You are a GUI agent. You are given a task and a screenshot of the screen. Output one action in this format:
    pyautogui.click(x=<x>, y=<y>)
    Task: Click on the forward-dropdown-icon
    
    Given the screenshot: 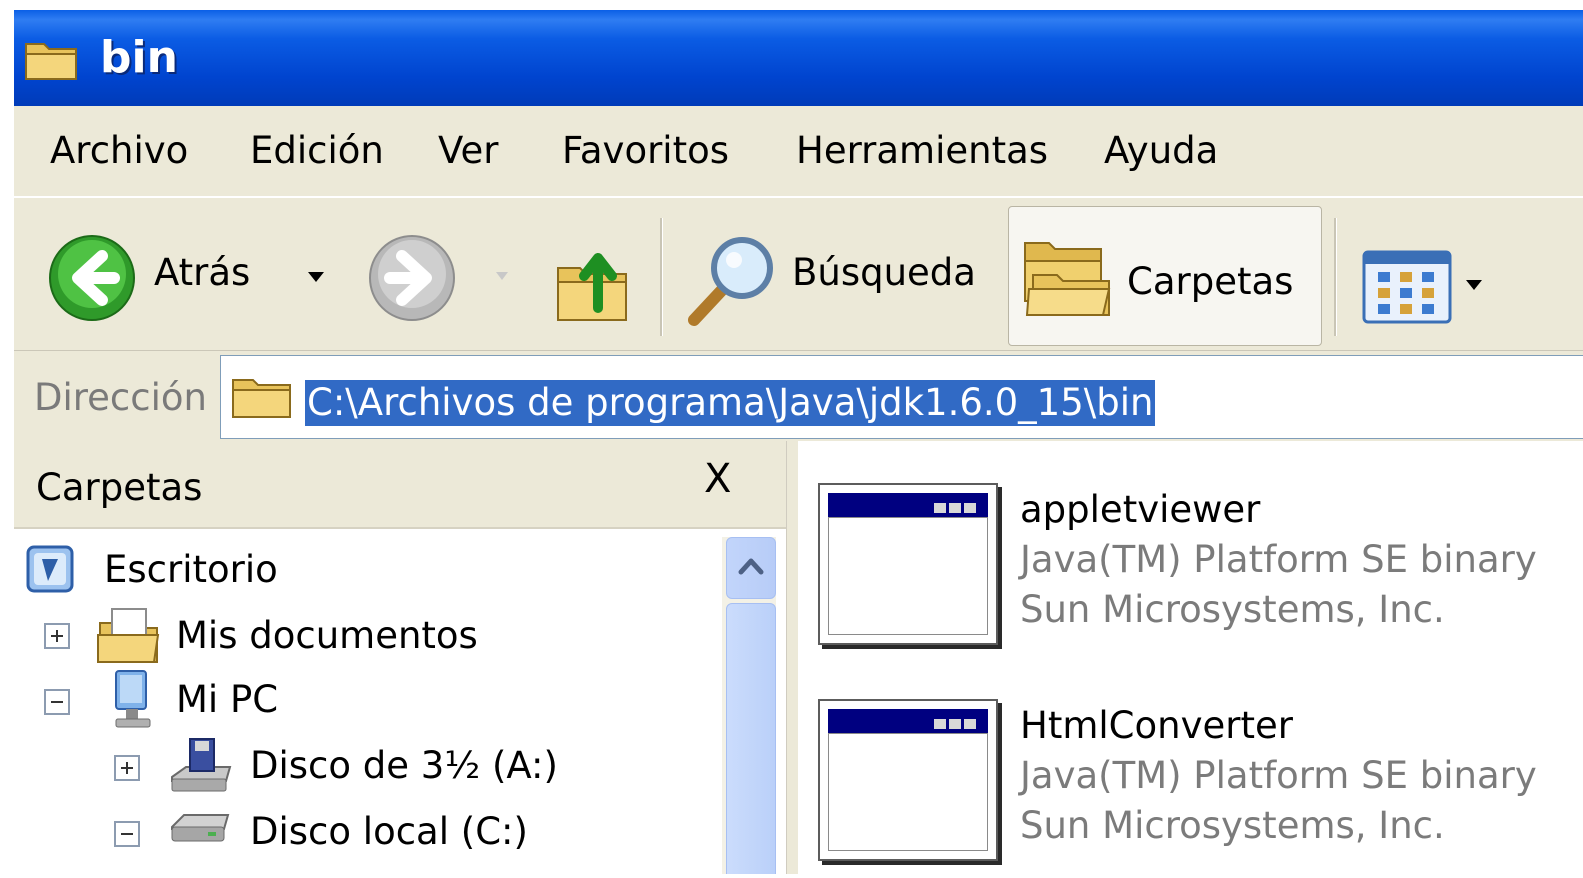 What is the action you would take?
    pyautogui.click(x=502, y=276)
    